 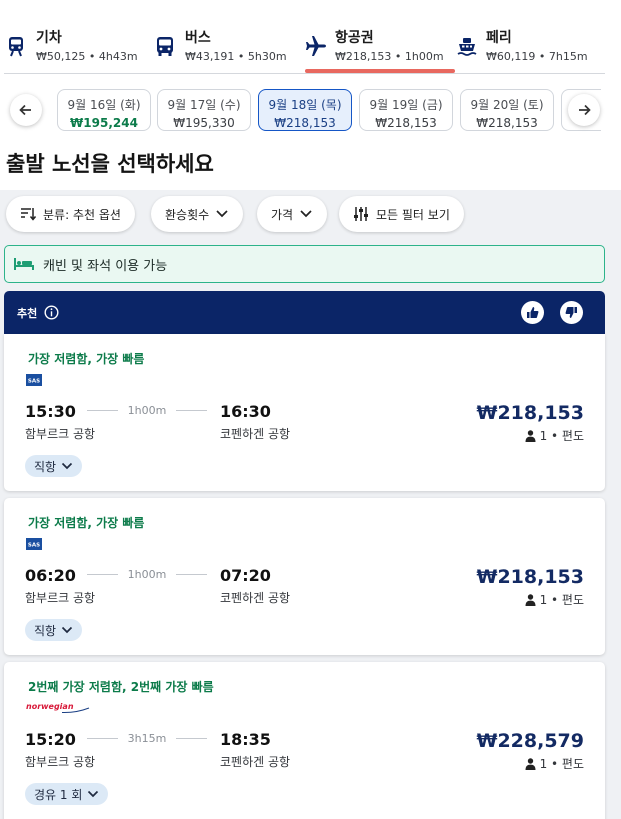 I want to click on thumbs-up-icon, so click(x=533, y=312).